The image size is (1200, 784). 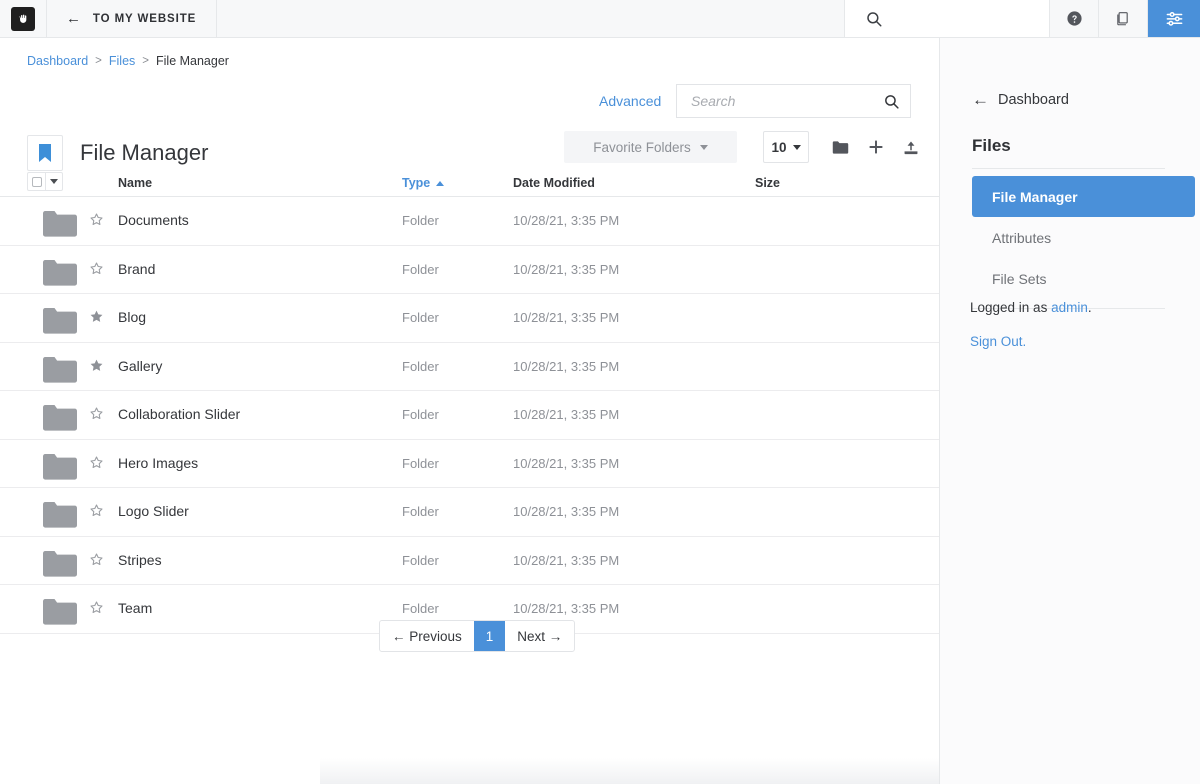 What do you see at coordinates (135, 608) in the screenshot?
I see `file-name: Team` at bounding box center [135, 608].